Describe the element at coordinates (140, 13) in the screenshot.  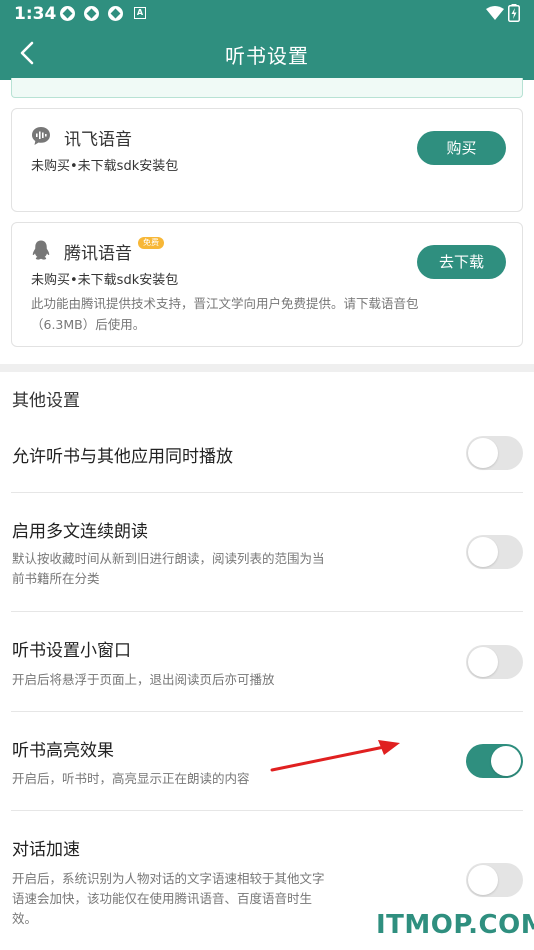
I see `a-notification-icon: A` at that location.